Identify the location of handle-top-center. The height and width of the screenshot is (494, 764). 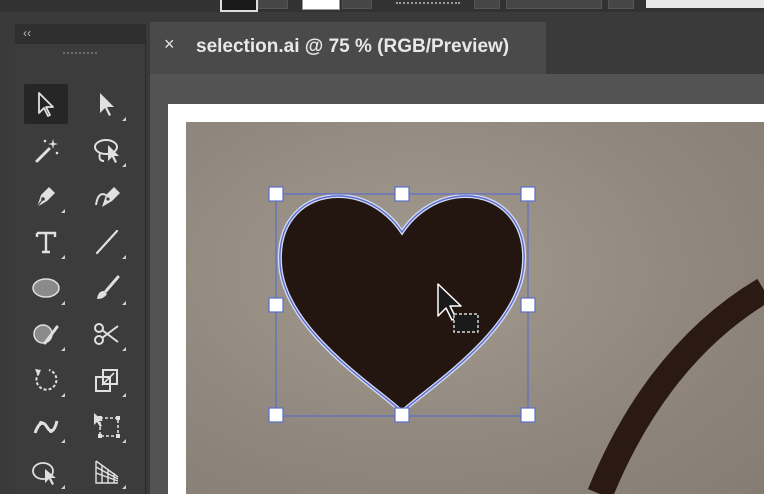
(402, 194).